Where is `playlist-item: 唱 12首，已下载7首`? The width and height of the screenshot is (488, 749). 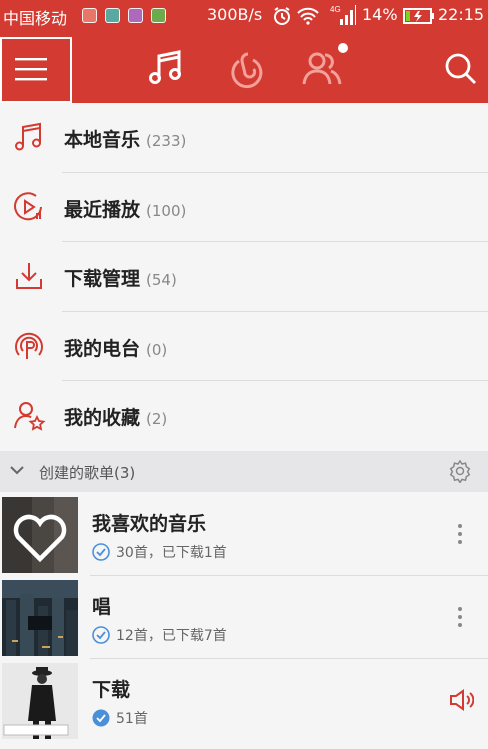 playlist-item: 唱 12首，已下载7首 is located at coordinates (244, 617).